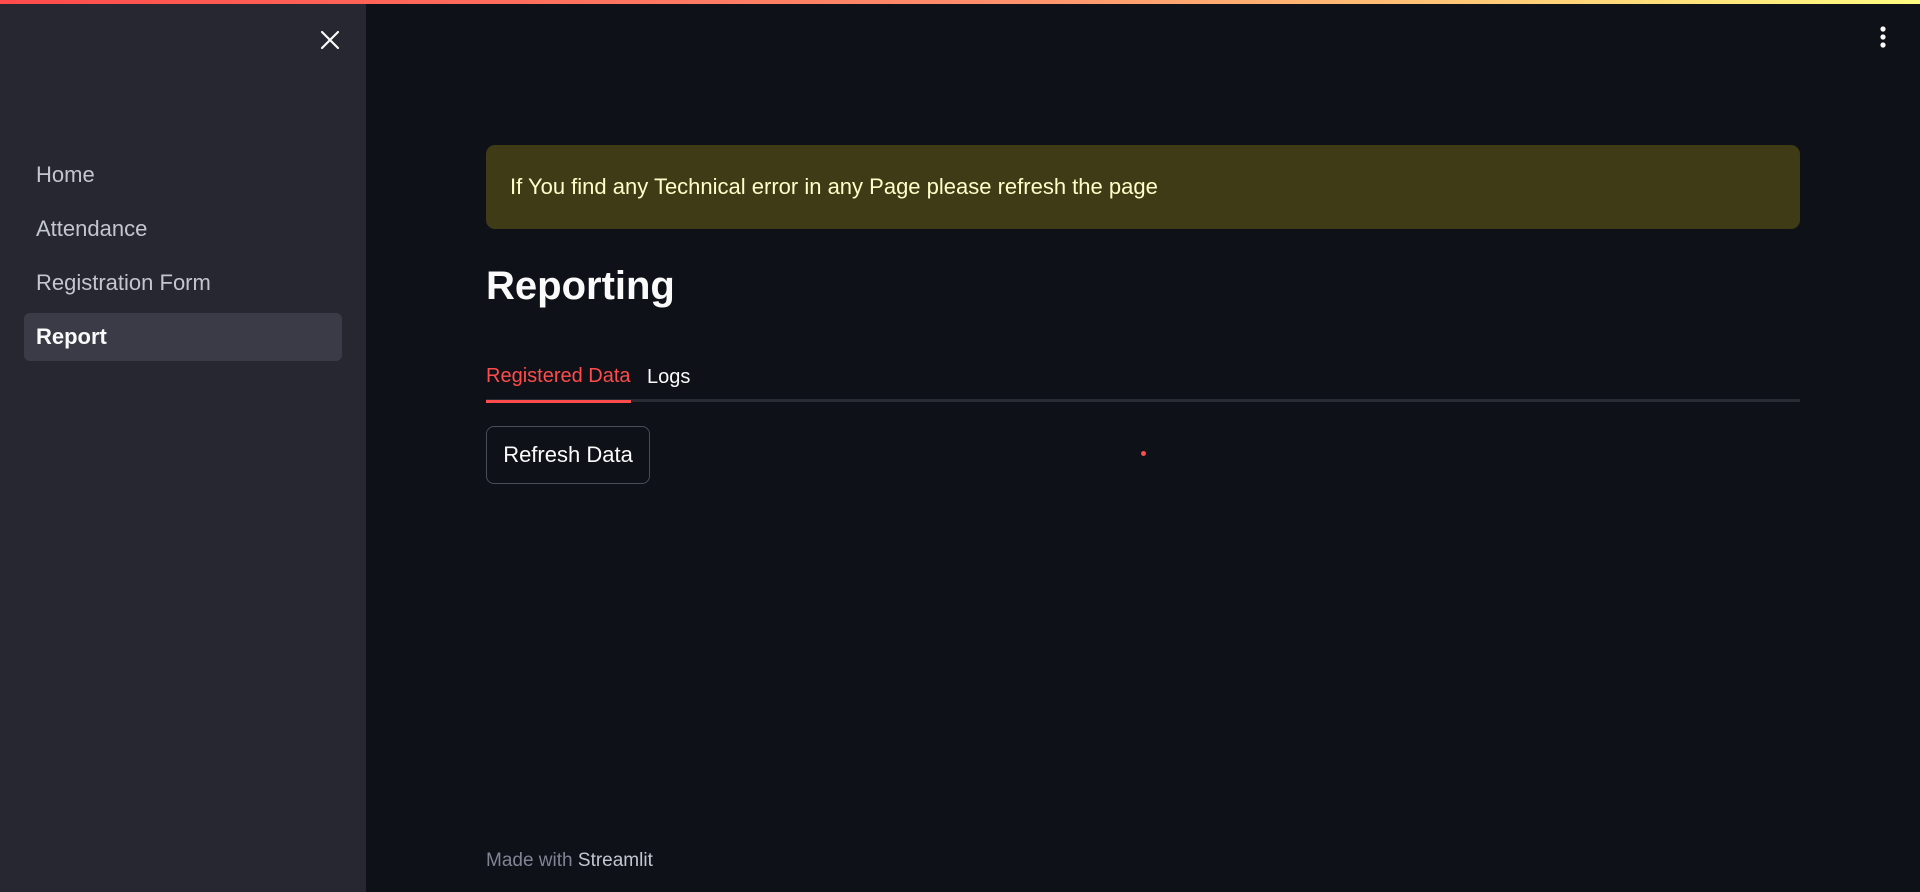  I want to click on footer-prefix: Made with, so click(529, 860).